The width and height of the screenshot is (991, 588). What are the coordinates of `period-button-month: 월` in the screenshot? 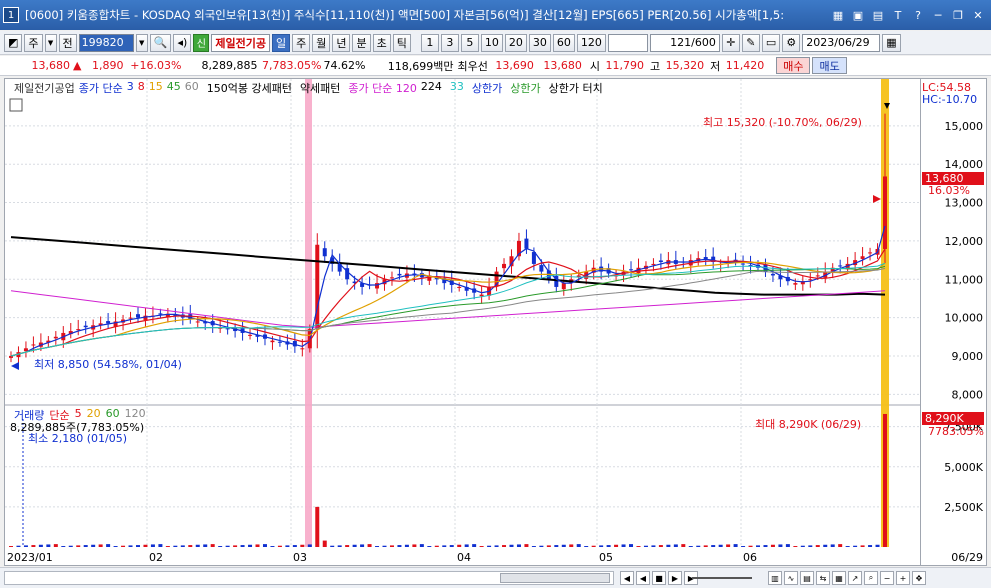 It's located at (321, 42).